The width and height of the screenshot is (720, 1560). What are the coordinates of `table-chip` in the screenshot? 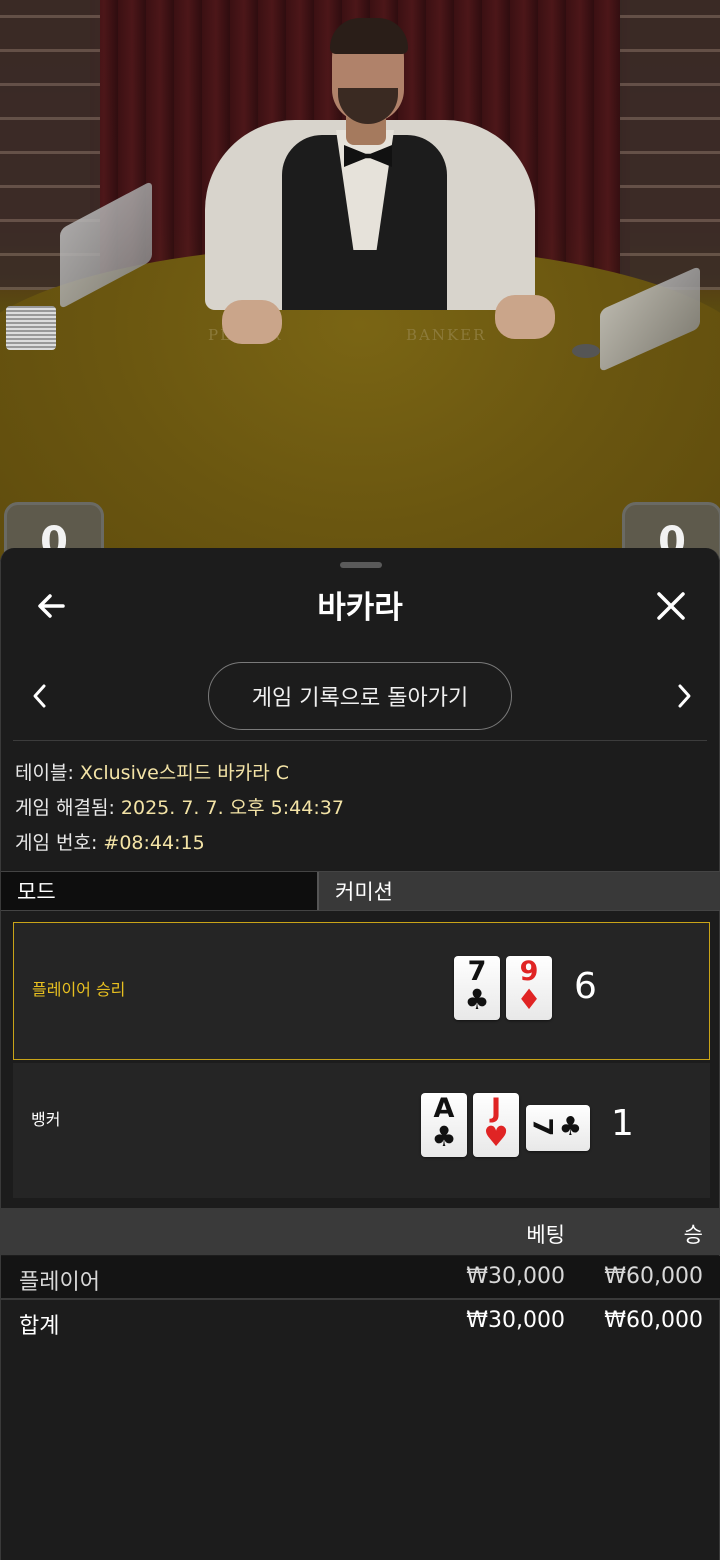 It's located at (586, 351).